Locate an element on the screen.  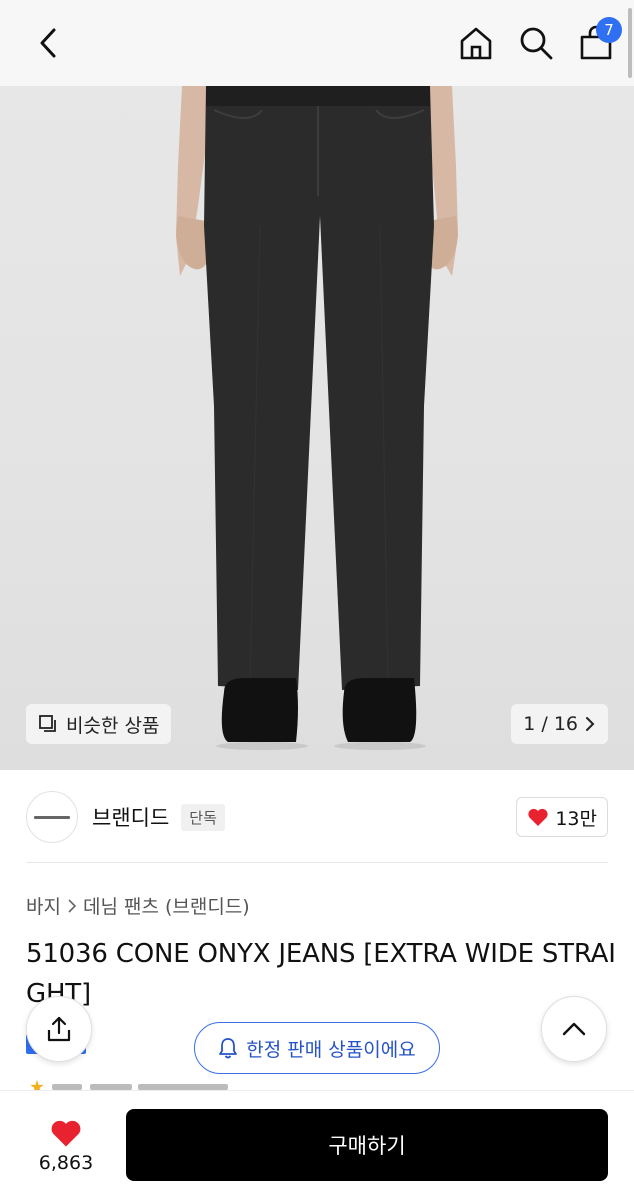
bottom-action-bar: 6,863 구매하기 is located at coordinates (317, 1145).